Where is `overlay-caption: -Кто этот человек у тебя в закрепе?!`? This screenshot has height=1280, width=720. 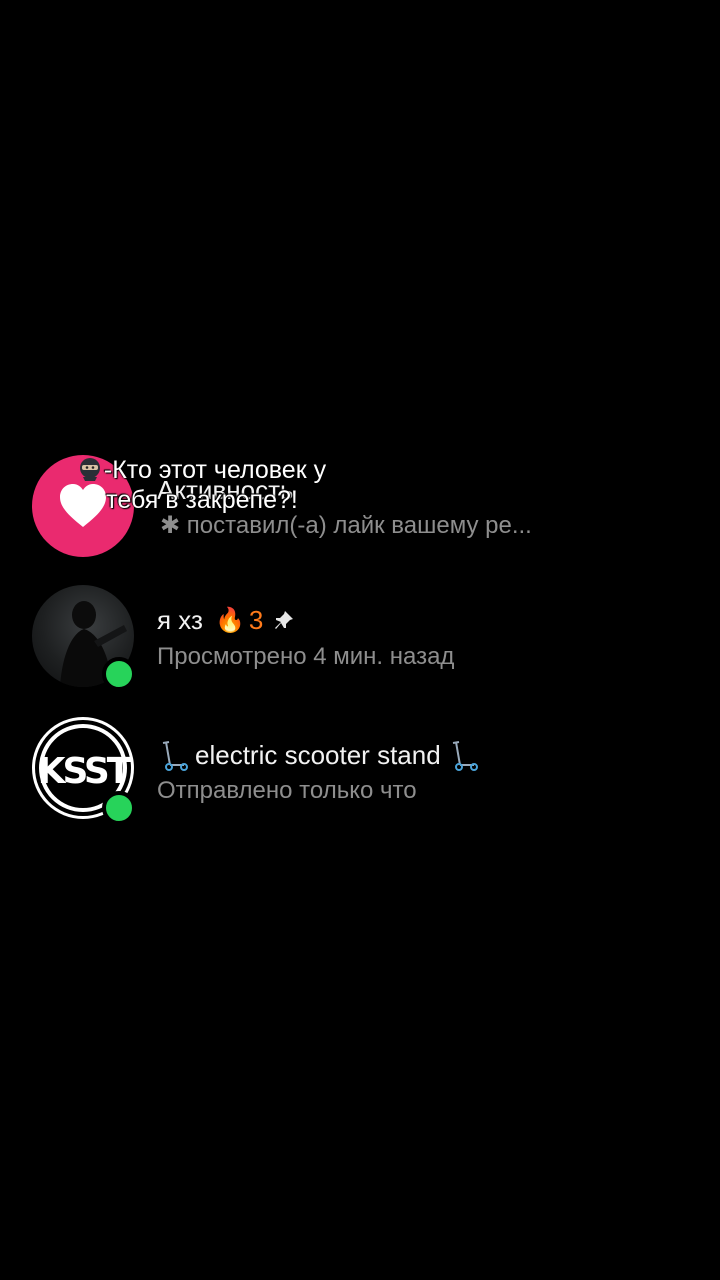 overlay-caption: -Кто этот человек у тебя в закрепе?! is located at coordinates (202, 485).